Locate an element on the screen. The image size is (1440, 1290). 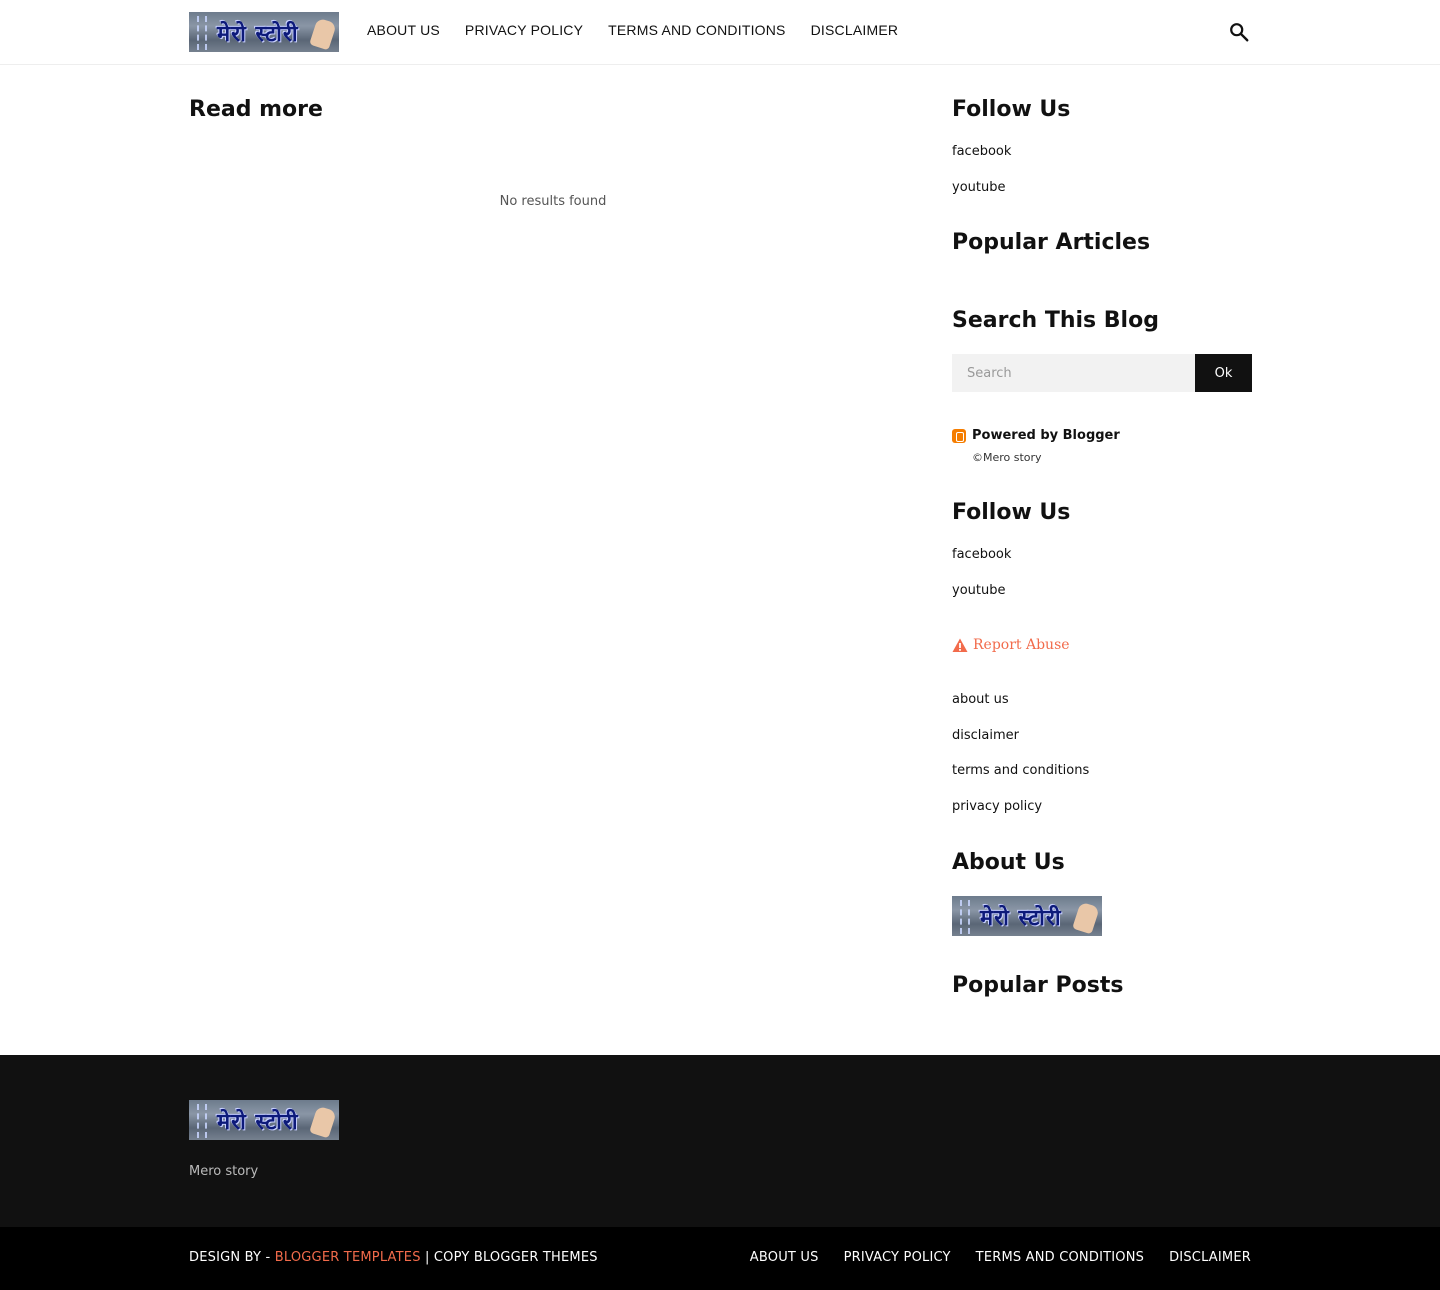
search-blog-title: Search This Blog is located at coordinates (1055, 320).